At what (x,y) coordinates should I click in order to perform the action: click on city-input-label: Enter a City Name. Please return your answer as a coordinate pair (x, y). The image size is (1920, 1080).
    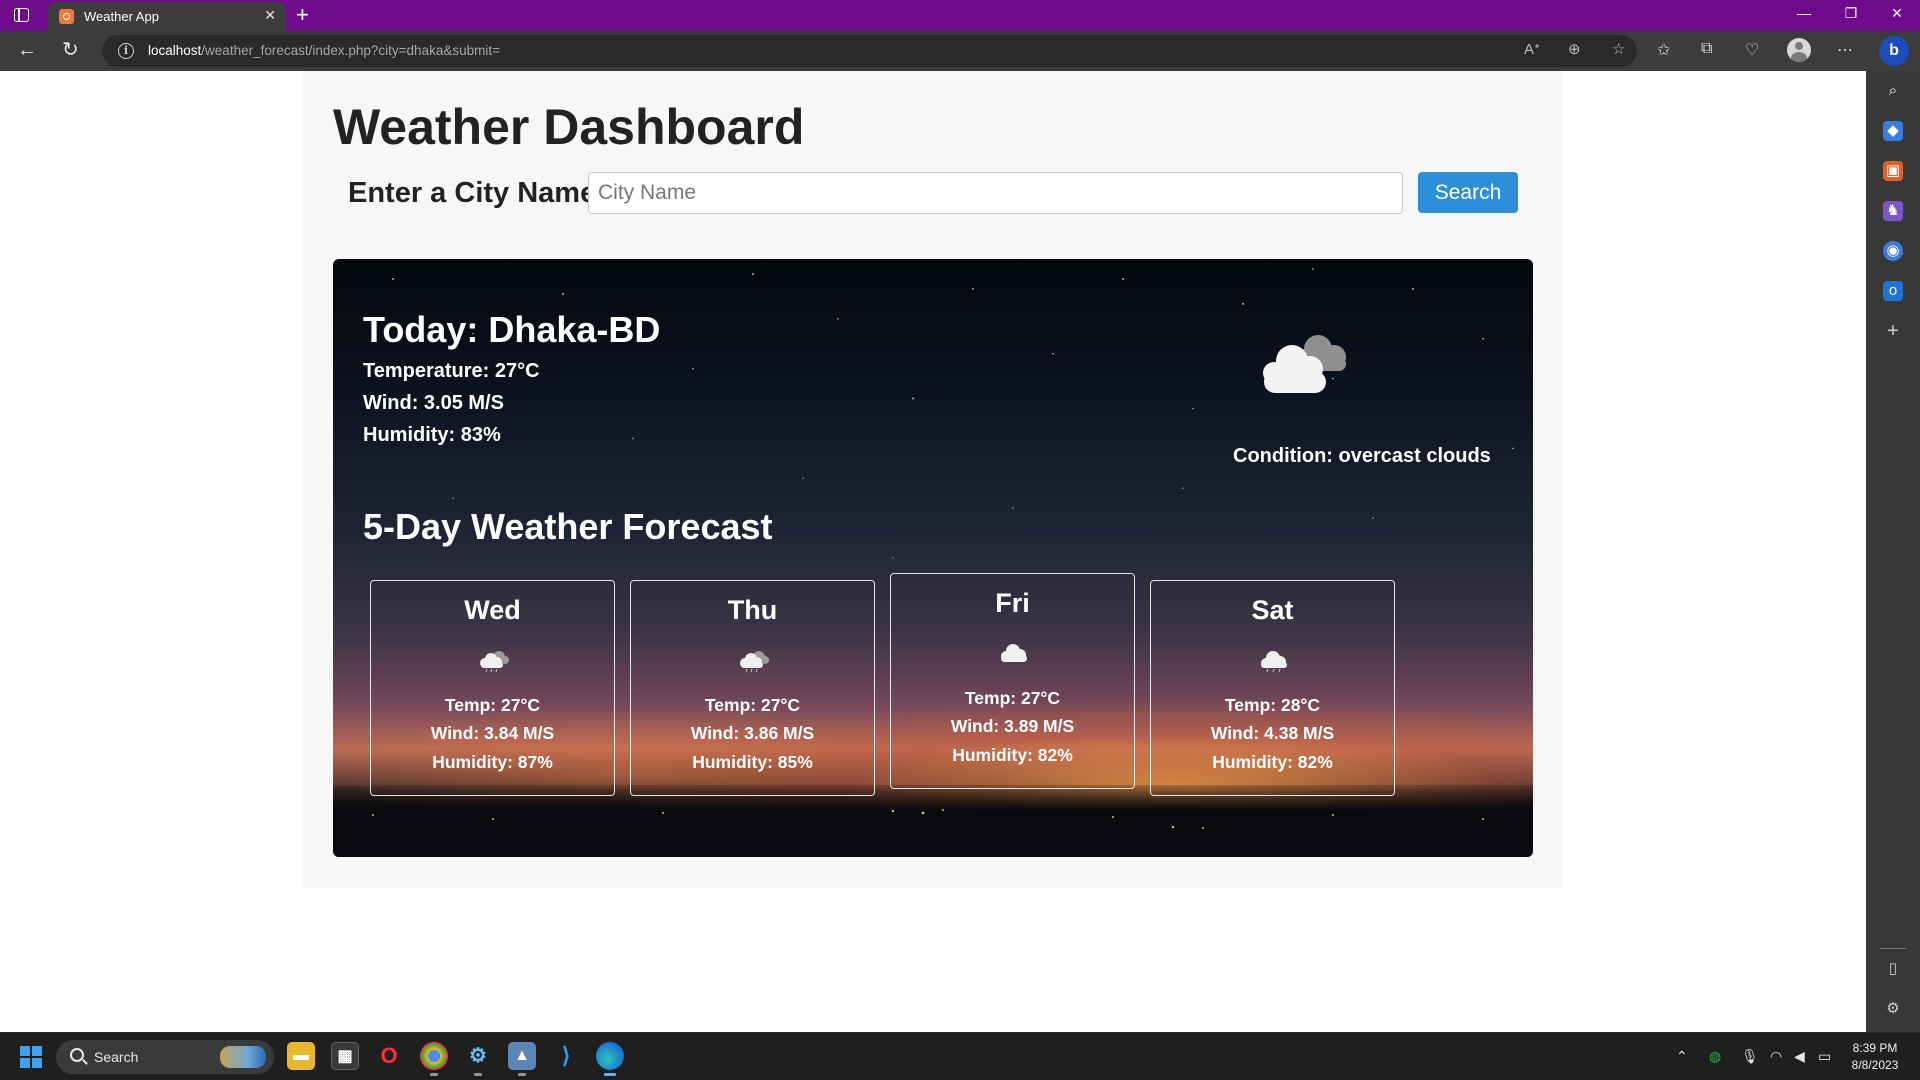
    Looking at the image, I should click on (472, 193).